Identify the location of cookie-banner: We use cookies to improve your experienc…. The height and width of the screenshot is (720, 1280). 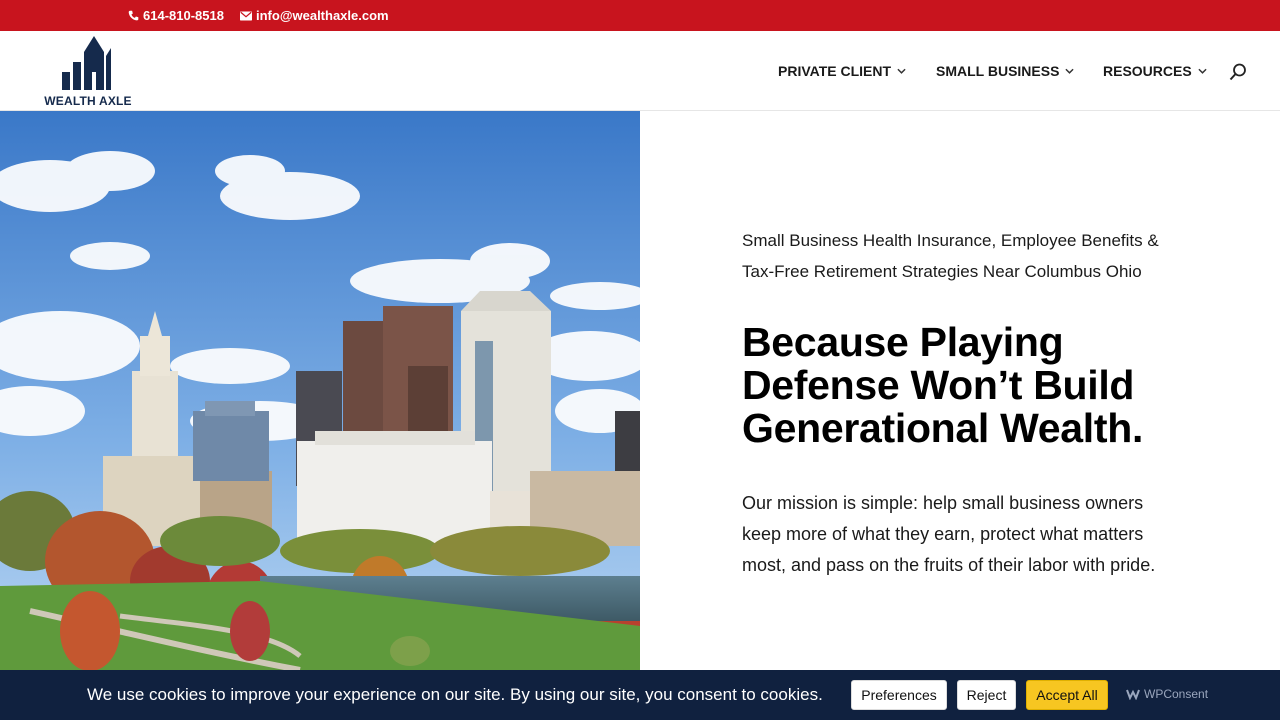
(640, 695).